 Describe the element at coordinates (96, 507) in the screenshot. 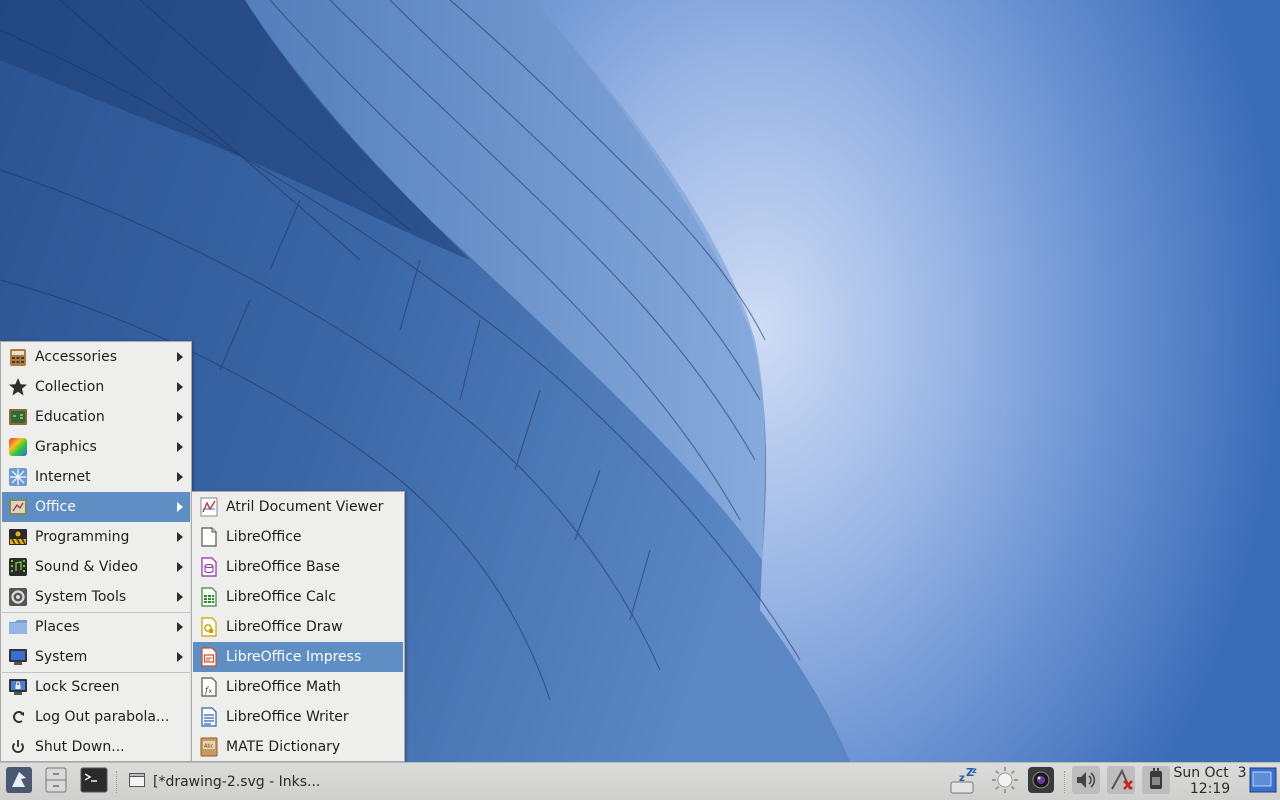

I see `menu-item-office: Office` at that location.